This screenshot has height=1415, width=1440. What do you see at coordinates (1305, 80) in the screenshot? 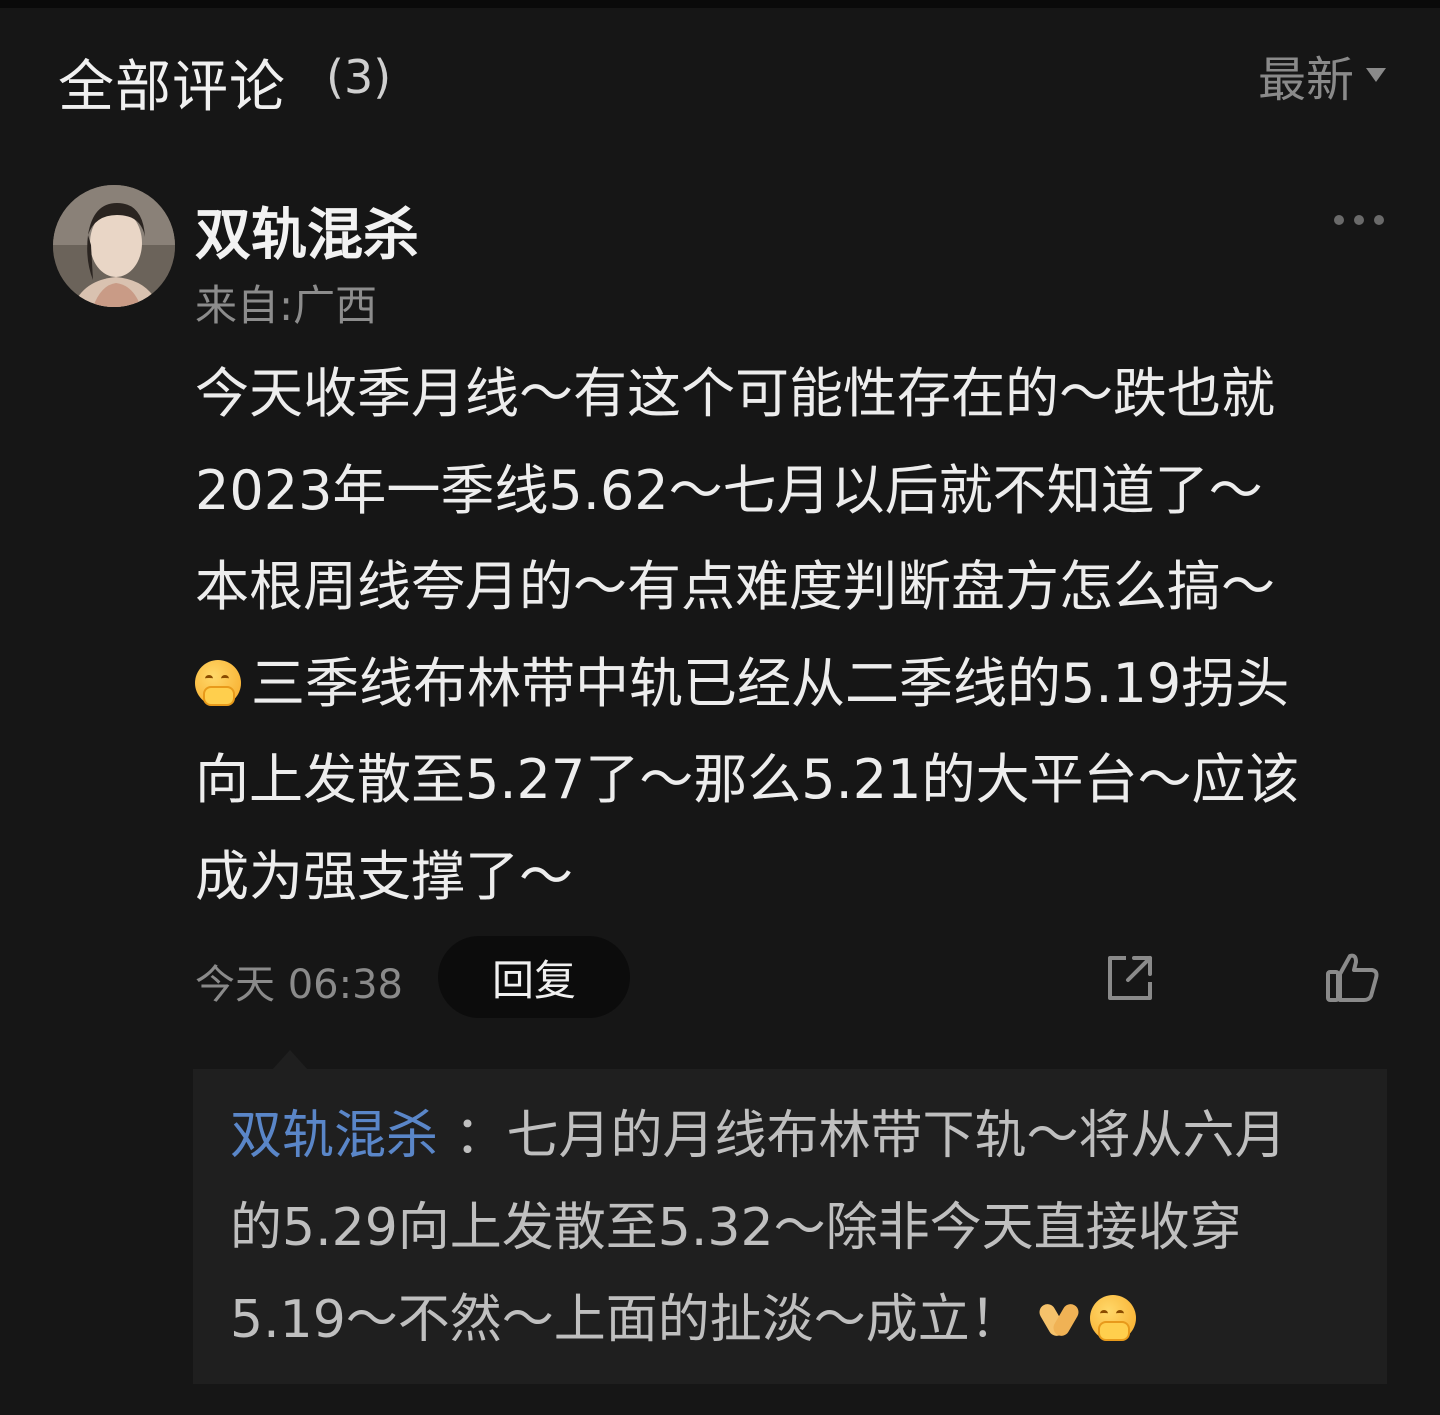
I see `sort-label: 最新` at bounding box center [1305, 80].